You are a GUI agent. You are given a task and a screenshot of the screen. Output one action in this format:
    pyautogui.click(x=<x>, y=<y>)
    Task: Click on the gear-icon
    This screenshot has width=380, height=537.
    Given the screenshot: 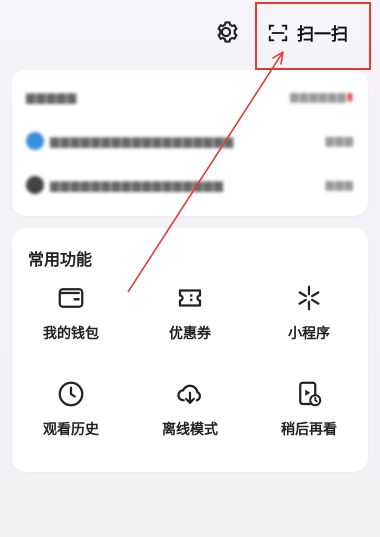 What is the action you would take?
    pyautogui.click(x=226, y=32)
    